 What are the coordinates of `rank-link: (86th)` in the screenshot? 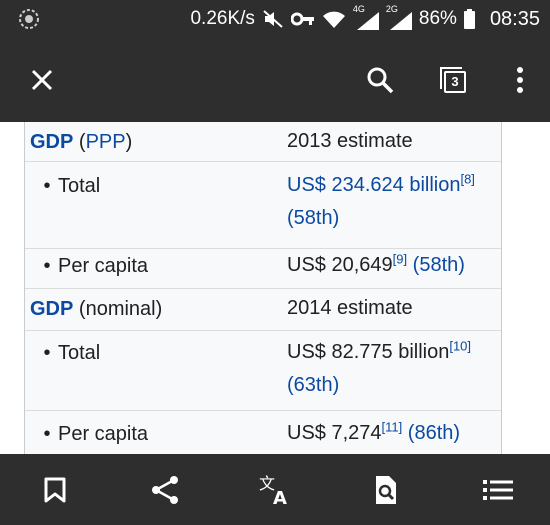 It's located at (434, 433).